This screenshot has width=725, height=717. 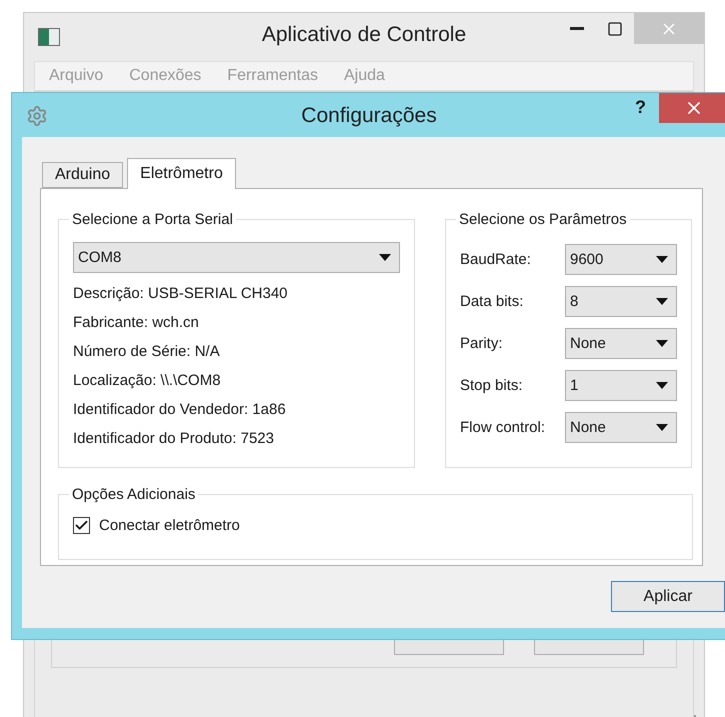 I want to click on group-title: Selecione a Porta Serial, so click(x=152, y=219).